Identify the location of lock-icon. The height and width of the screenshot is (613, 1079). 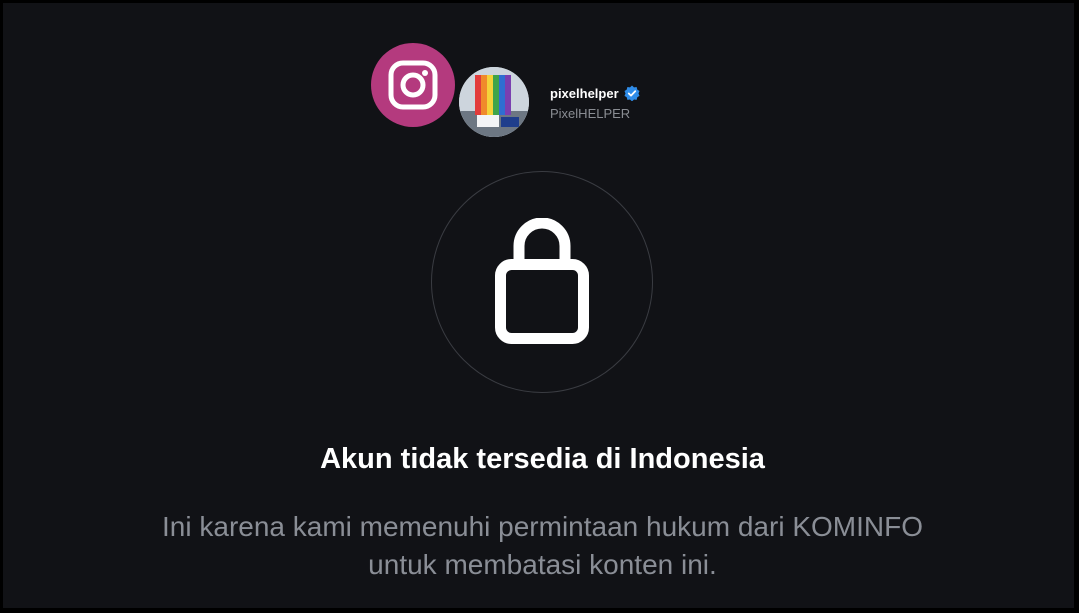
(542, 281).